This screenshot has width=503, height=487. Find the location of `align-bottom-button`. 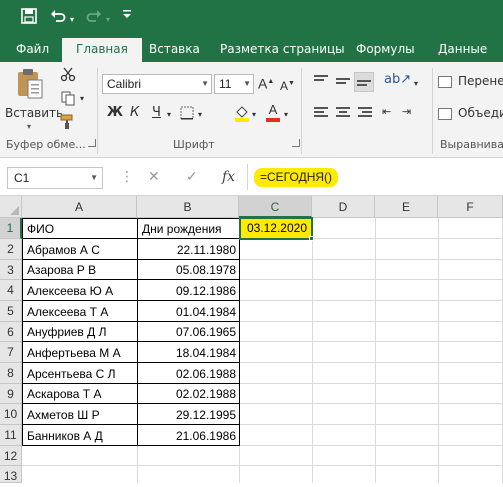

align-bottom-button is located at coordinates (364, 82).